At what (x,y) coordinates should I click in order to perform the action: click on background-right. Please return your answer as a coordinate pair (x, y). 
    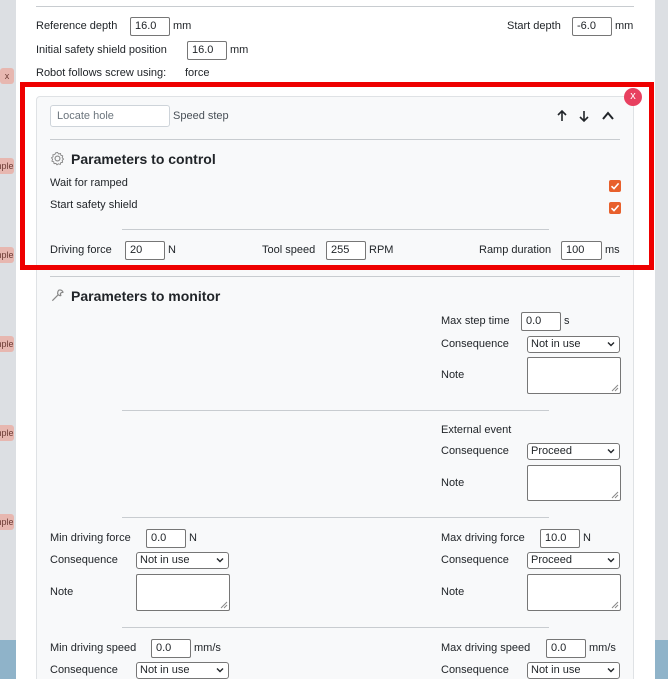
    Looking at the image, I should click on (661, 339).